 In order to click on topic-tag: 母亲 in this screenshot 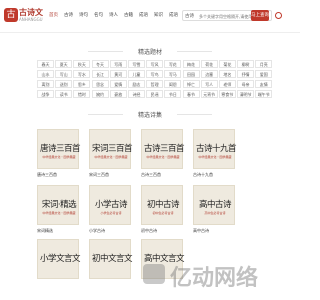, I will do `click(246, 84)`.